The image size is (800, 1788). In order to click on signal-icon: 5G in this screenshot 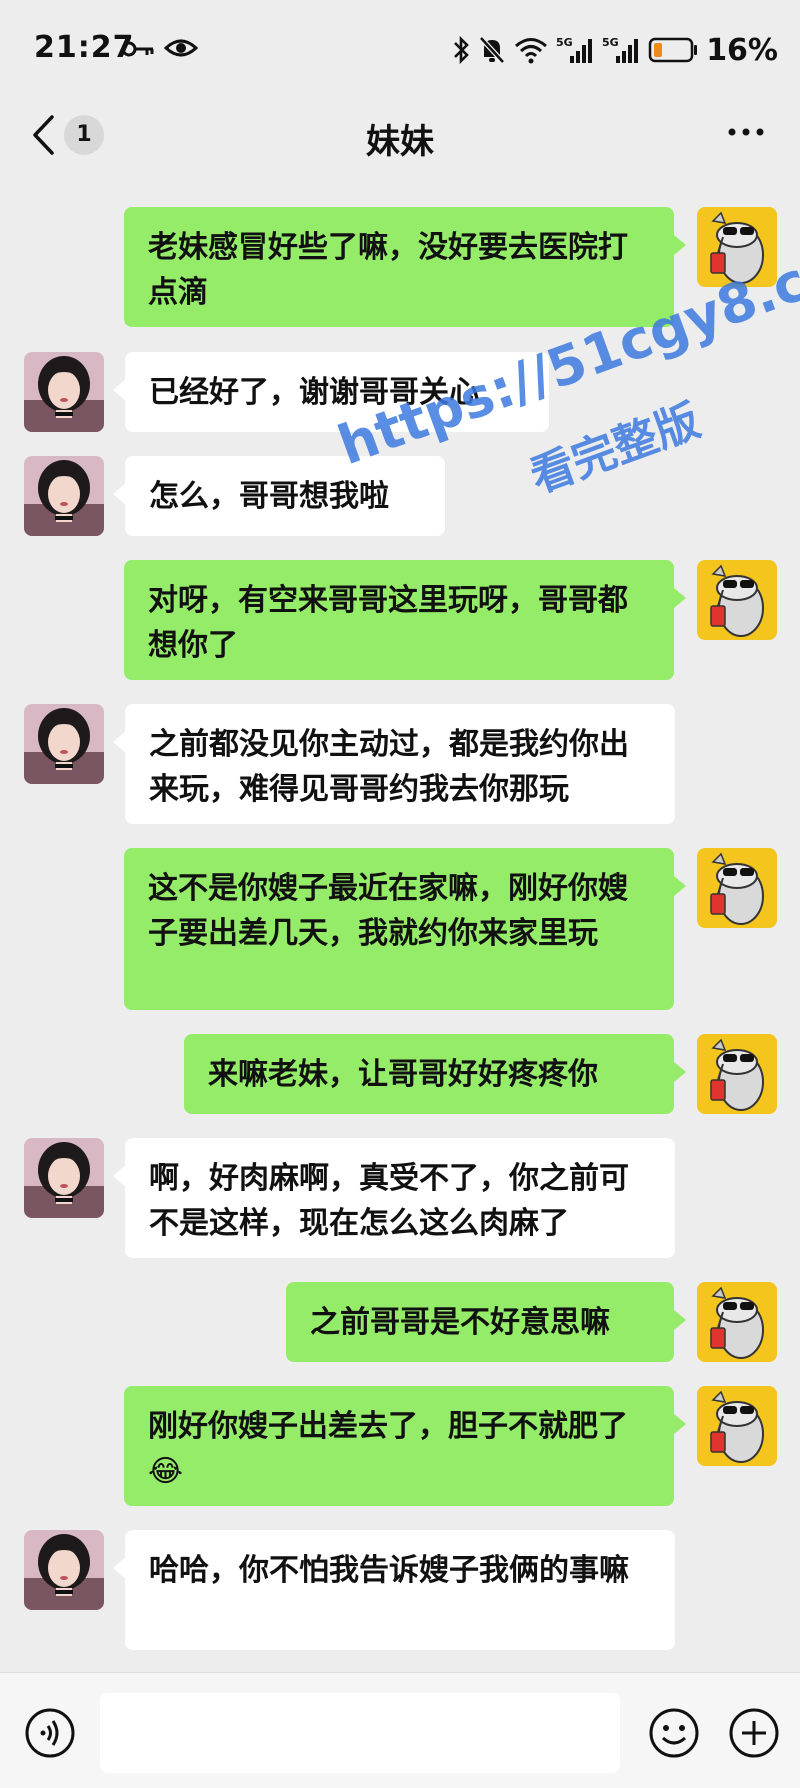, I will do `click(574, 49)`.